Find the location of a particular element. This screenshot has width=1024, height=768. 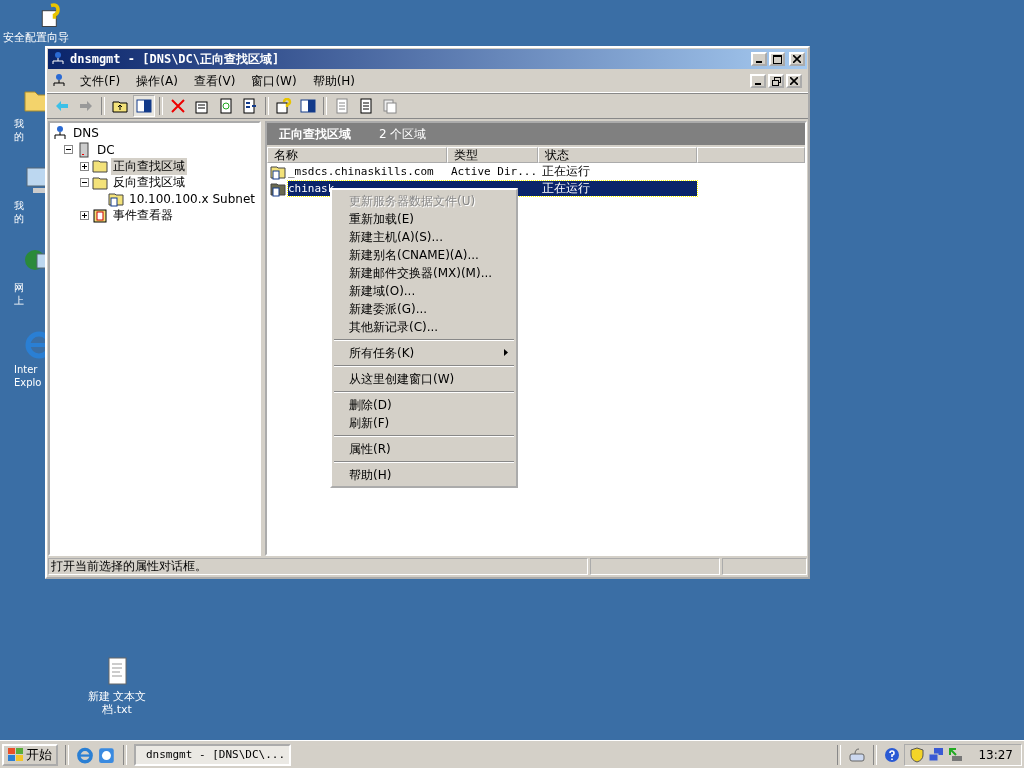

status-text: 打开当前选择的属性对话框。 is located at coordinates (318, 566).